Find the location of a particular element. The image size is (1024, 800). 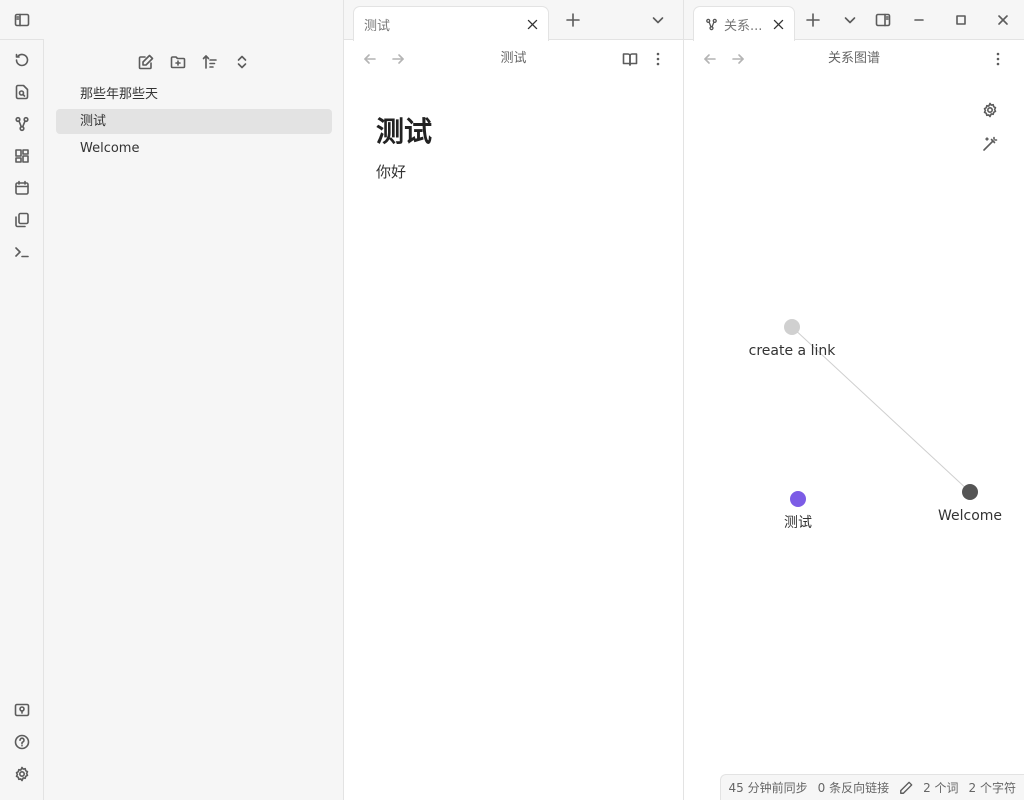

view-header: 测试 is located at coordinates (513, 59).